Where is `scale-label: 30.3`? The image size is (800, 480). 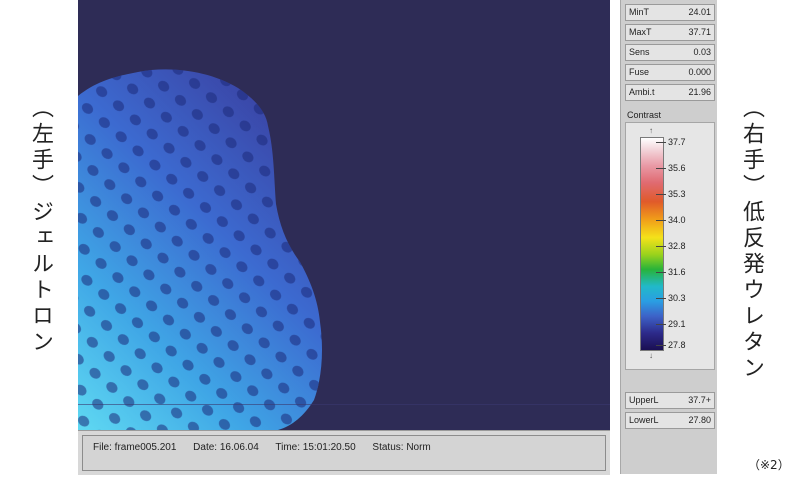
scale-label: 30.3 is located at coordinates (677, 298).